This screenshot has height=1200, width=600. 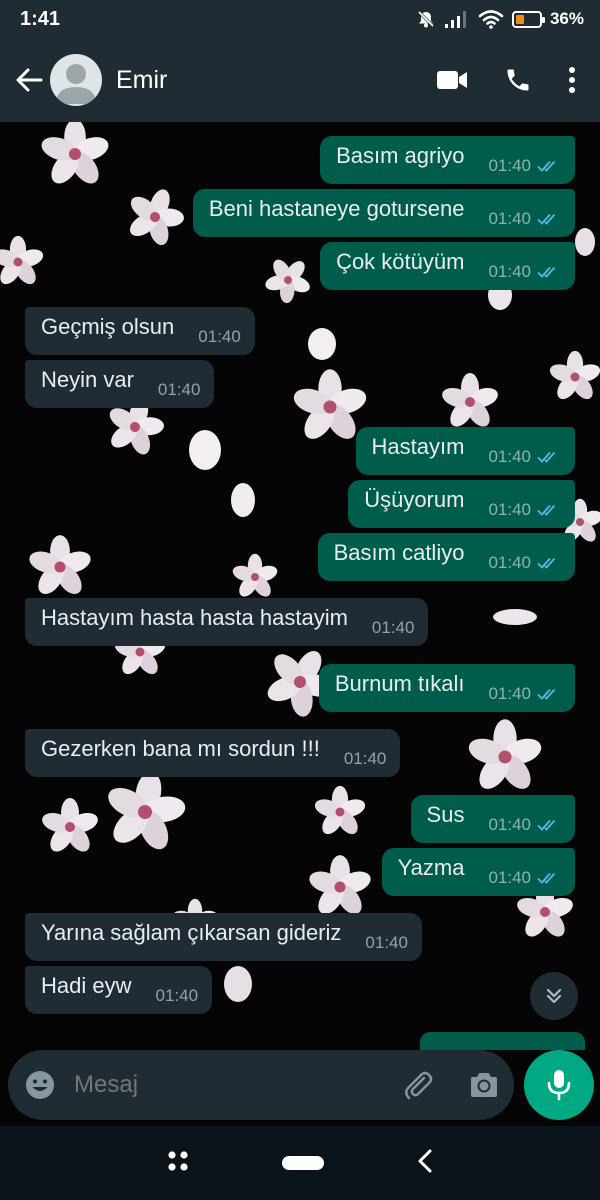 I want to click on message-text: Yazma, so click(x=431, y=867).